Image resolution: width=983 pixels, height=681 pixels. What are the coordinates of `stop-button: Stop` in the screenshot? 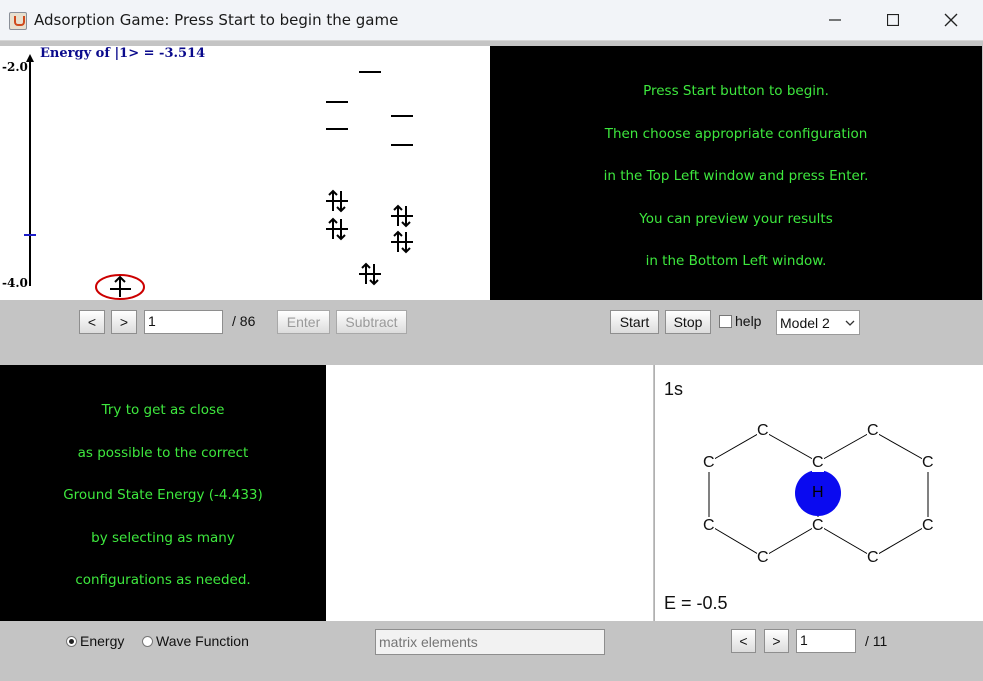 It's located at (688, 322).